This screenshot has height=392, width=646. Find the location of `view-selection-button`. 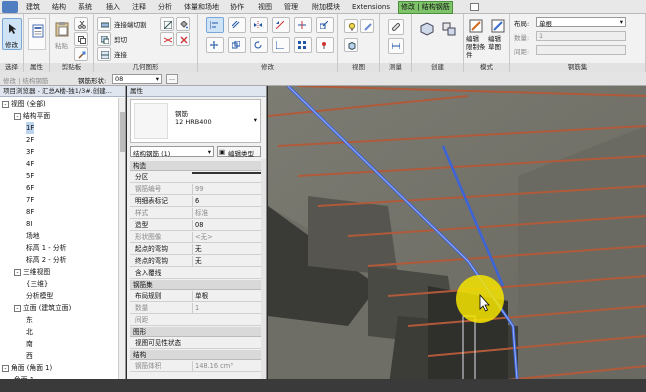

view-selection-button is located at coordinates (351, 45).